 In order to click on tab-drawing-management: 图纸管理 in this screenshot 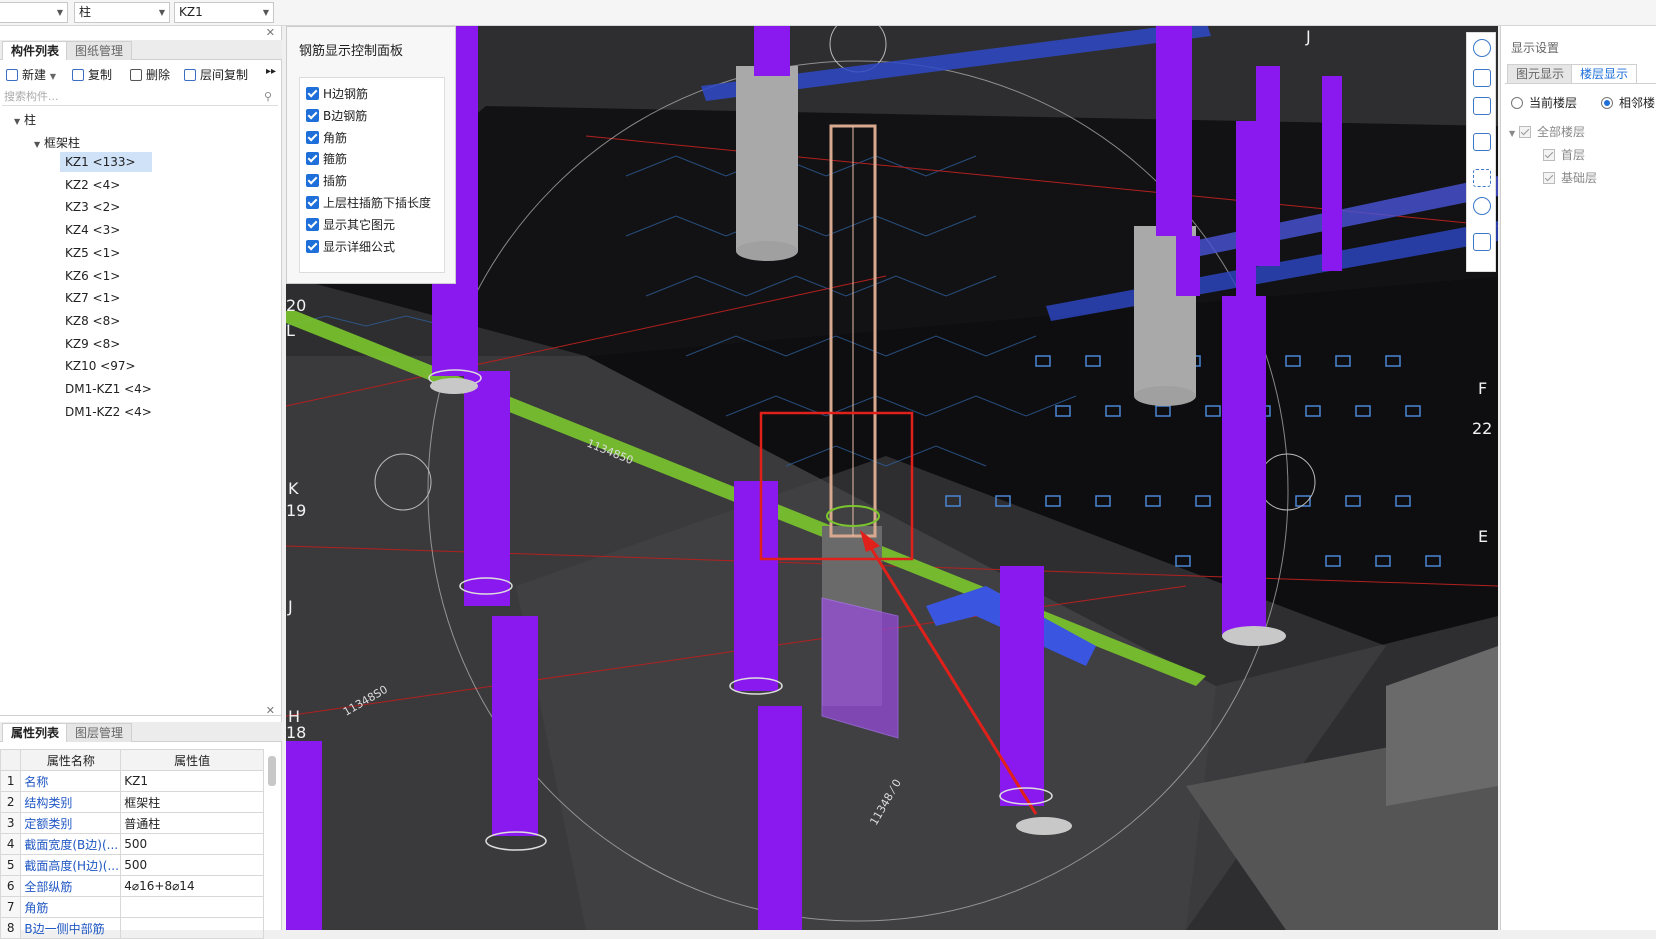, I will do `click(99, 50)`.